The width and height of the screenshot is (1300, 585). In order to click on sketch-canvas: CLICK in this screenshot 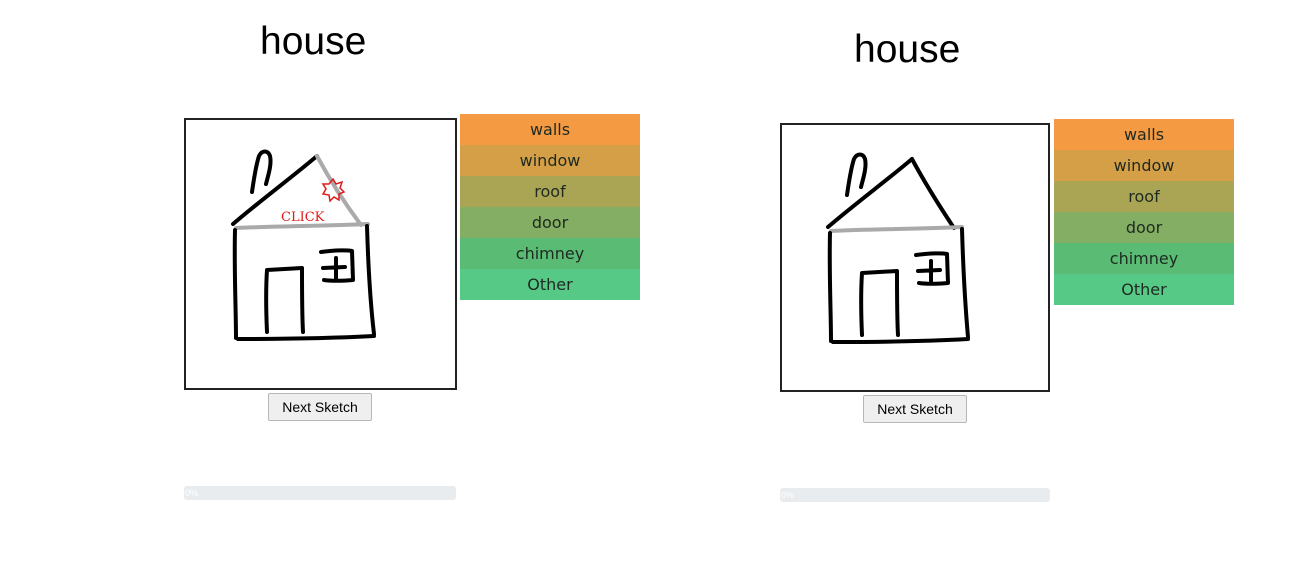, I will do `click(320, 254)`.